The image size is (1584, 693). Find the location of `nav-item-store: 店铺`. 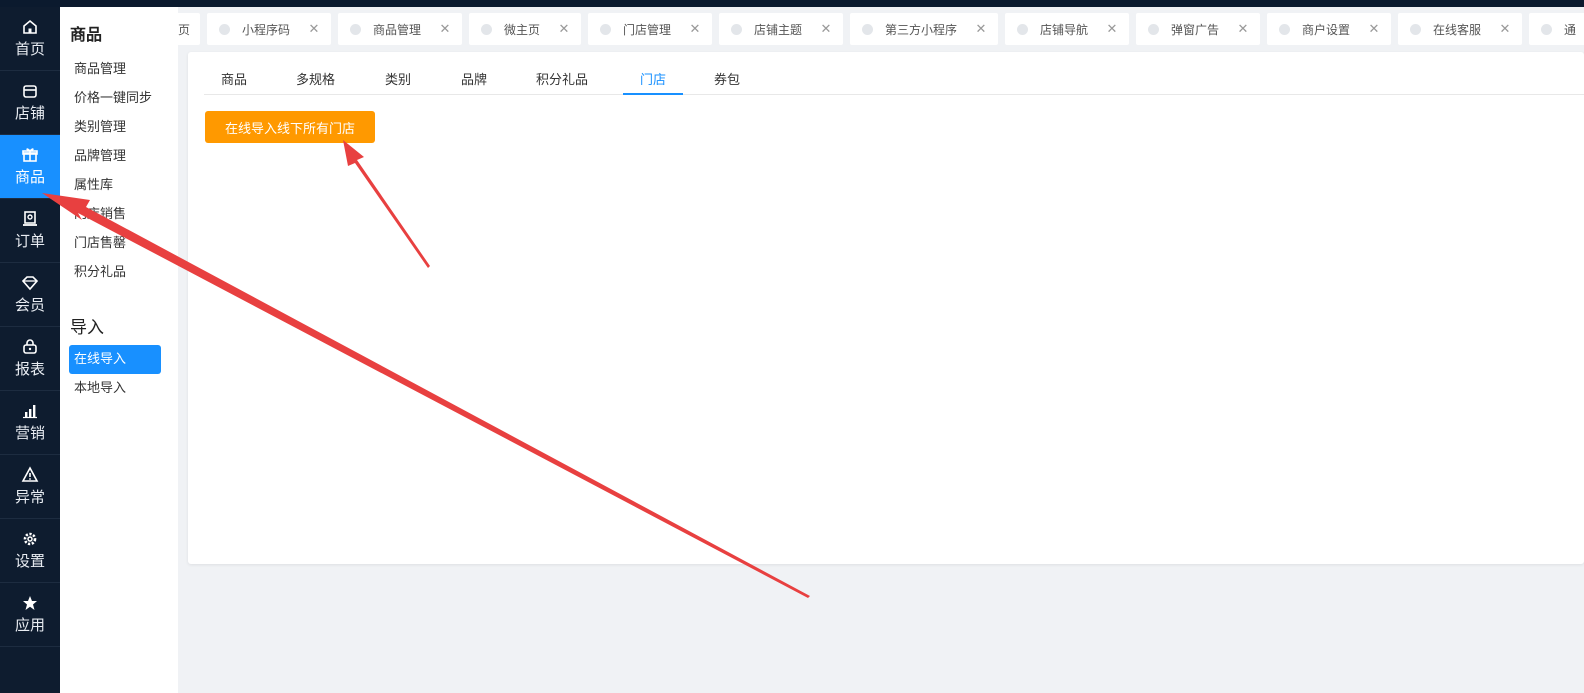

nav-item-store: 店铺 is located at coordinates (30, 103).